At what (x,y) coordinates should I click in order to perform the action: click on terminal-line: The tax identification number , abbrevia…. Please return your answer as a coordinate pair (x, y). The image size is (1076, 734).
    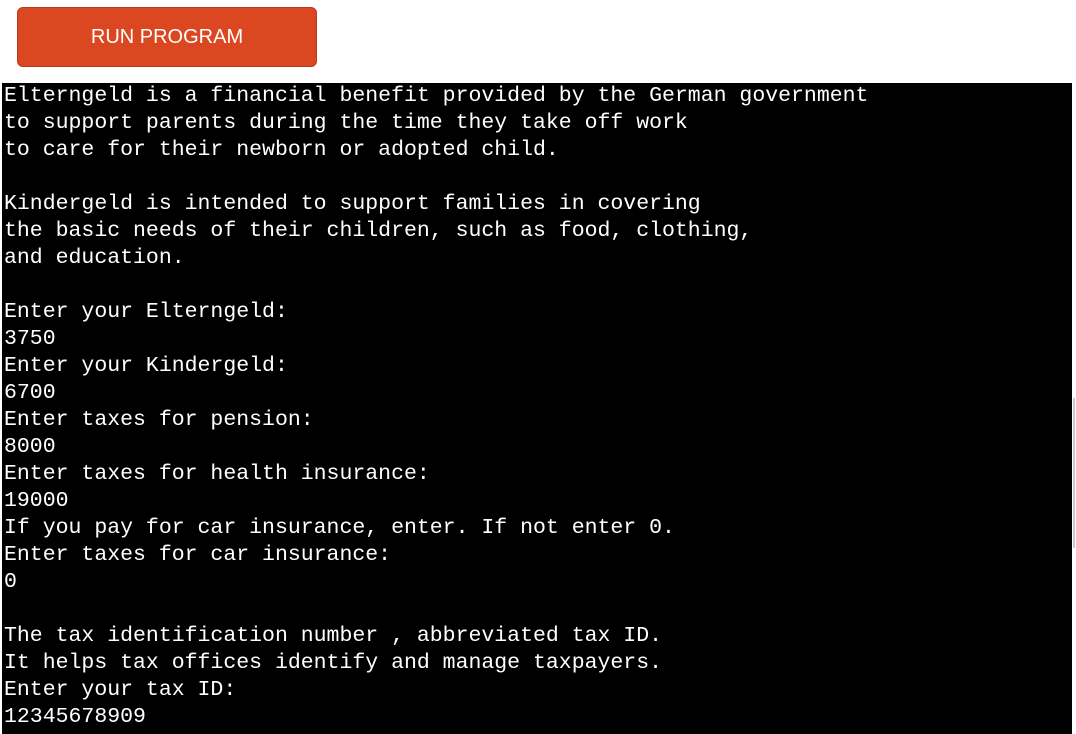
    Looking at the image, I should click on (333, 636).